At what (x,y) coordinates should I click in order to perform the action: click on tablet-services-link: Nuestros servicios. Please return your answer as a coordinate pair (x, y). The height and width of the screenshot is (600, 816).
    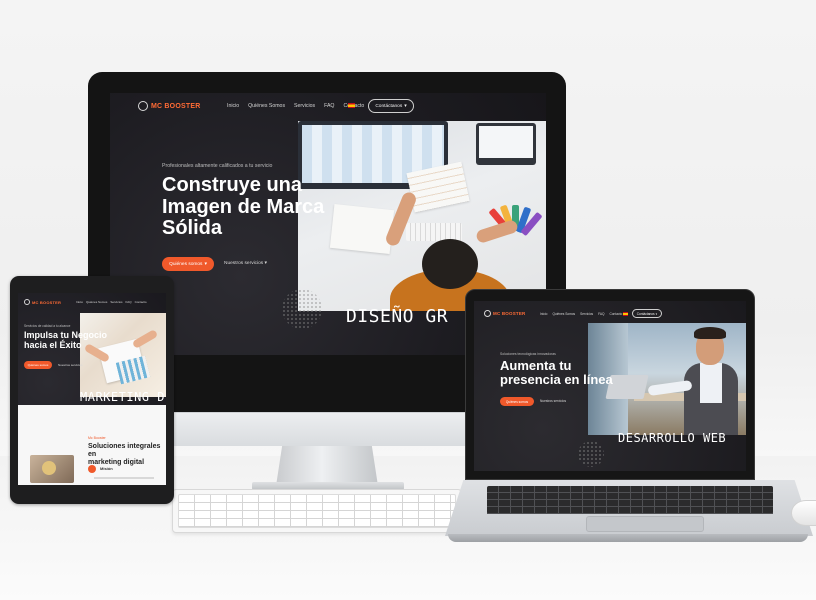
    Looking at the image, I should click on (70, 365).